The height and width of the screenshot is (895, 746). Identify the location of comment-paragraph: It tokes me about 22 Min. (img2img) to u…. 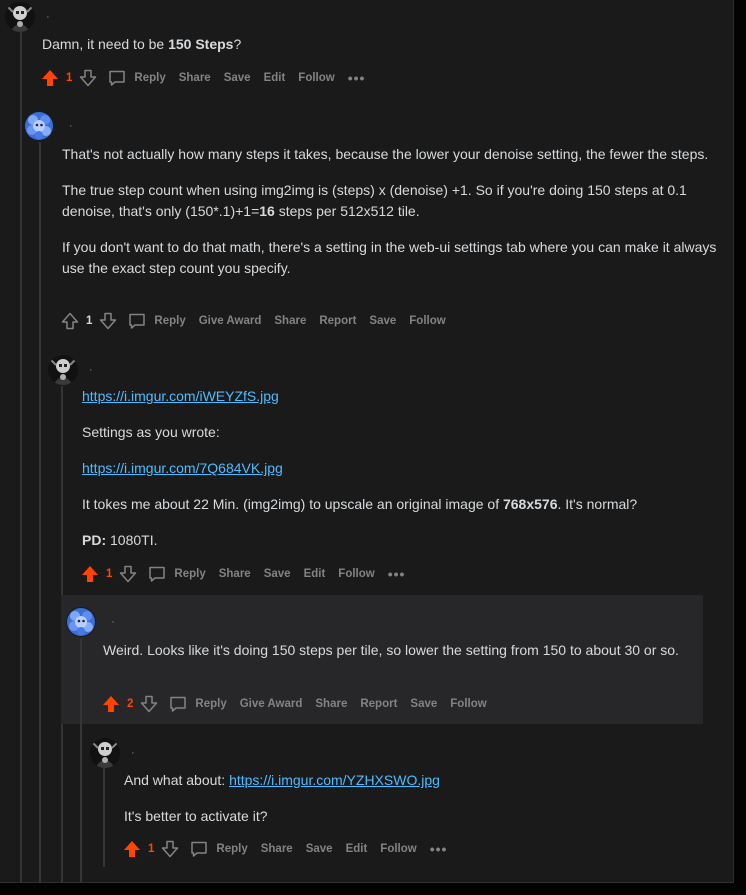
(402, 504).